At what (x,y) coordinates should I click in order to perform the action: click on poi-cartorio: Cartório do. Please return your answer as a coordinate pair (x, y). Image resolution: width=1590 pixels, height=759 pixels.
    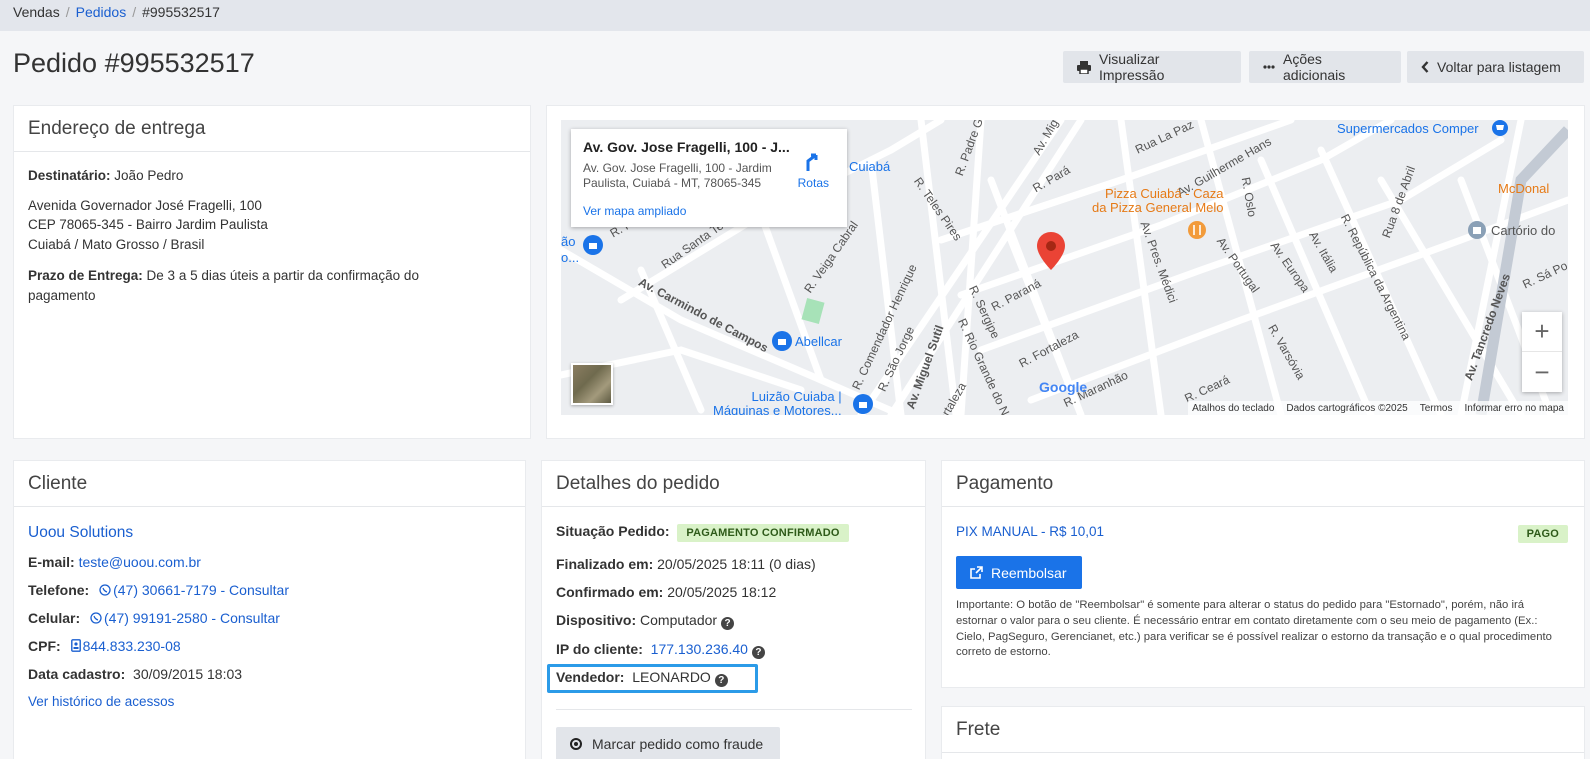
    Looking at the image, I should click on (1523, 230).